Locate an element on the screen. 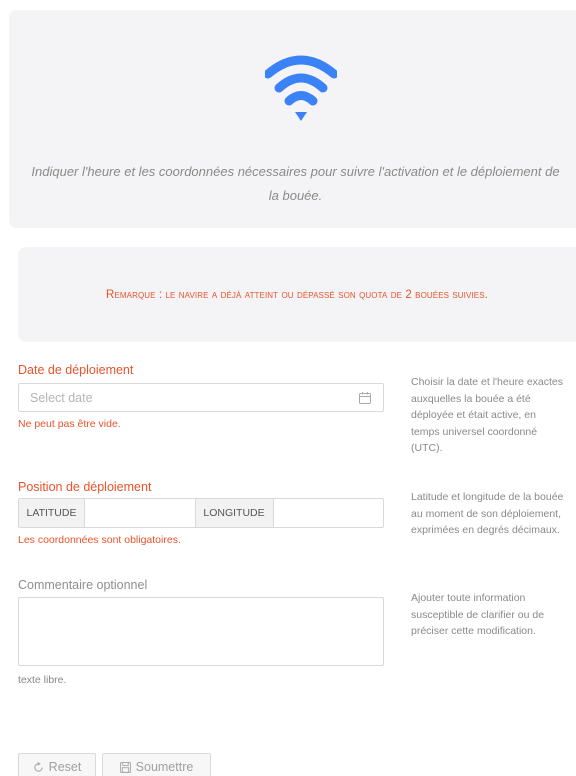 The height and width of the screenshot is (776, 576). reset-button-label: Reset is located at coordinates (65, 767).